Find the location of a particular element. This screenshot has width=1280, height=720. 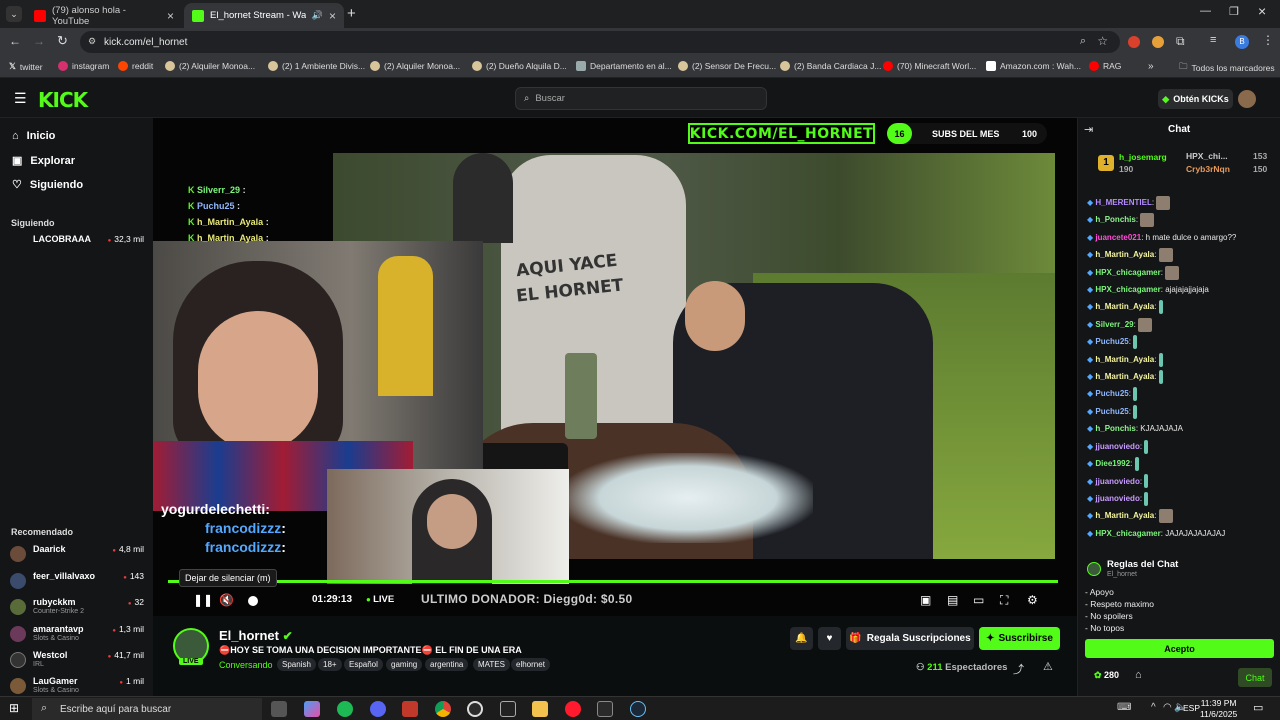

collapse-chat-icon: ⇥ is located at coordinates (1088, 129).